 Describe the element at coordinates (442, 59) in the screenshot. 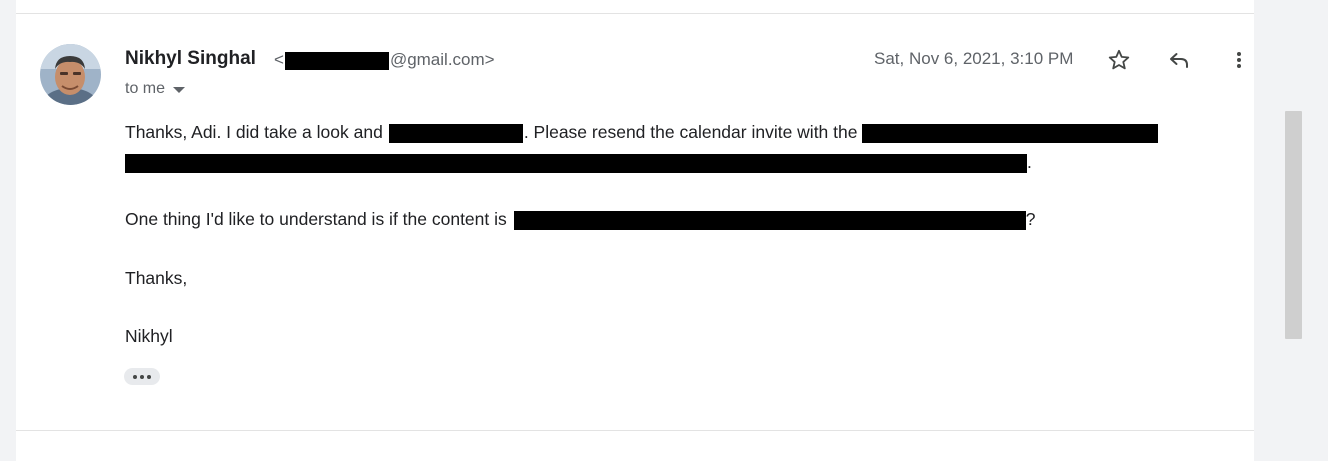

I see `email-domain: @gmail.com>` at that location.